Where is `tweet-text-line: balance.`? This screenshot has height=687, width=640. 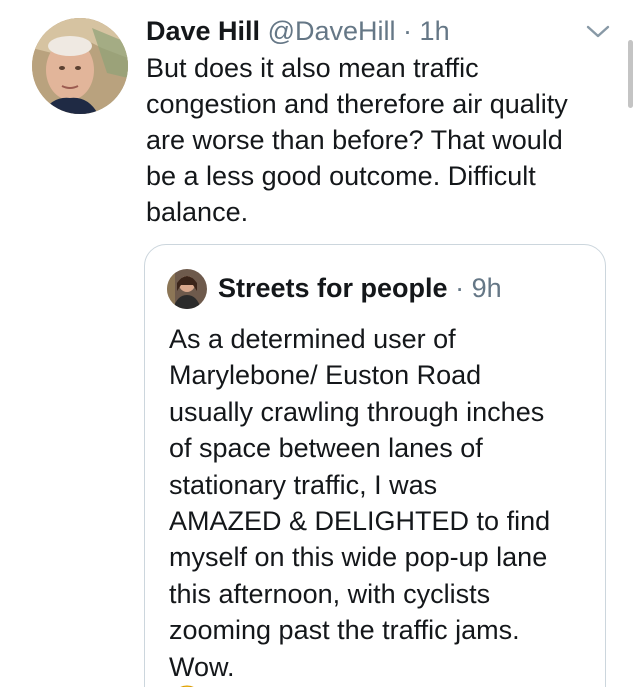
tweet-text-line: balance. is located at coordinates (197, 212).